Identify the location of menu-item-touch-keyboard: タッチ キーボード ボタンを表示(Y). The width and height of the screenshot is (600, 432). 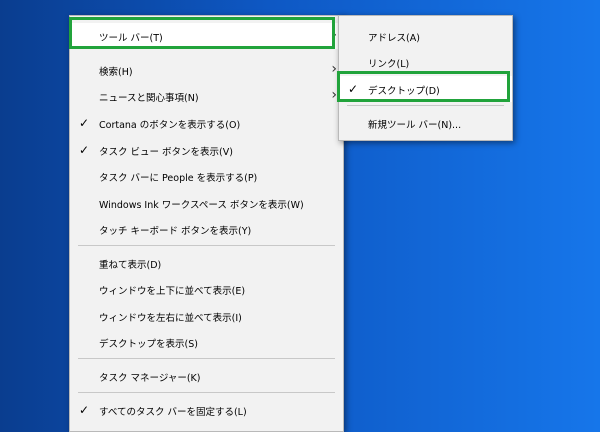
(206, 229).